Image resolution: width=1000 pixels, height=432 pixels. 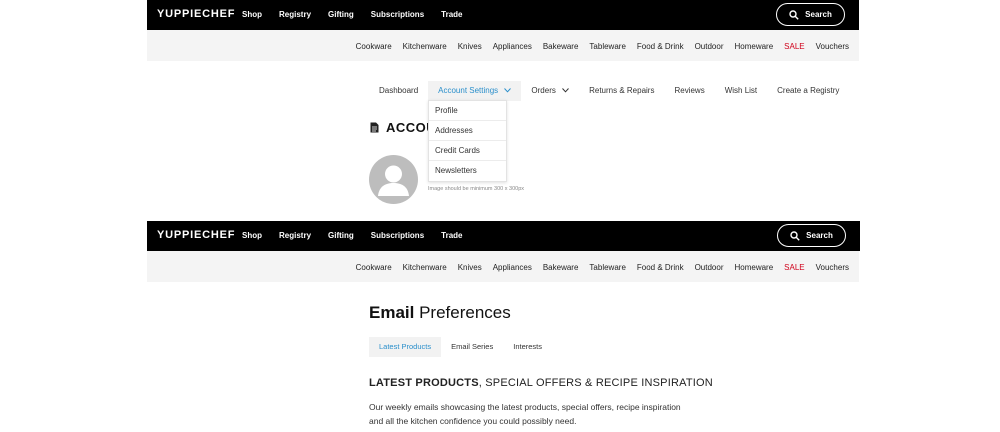 I want to click on user-icon, so click(x=393, y=180).